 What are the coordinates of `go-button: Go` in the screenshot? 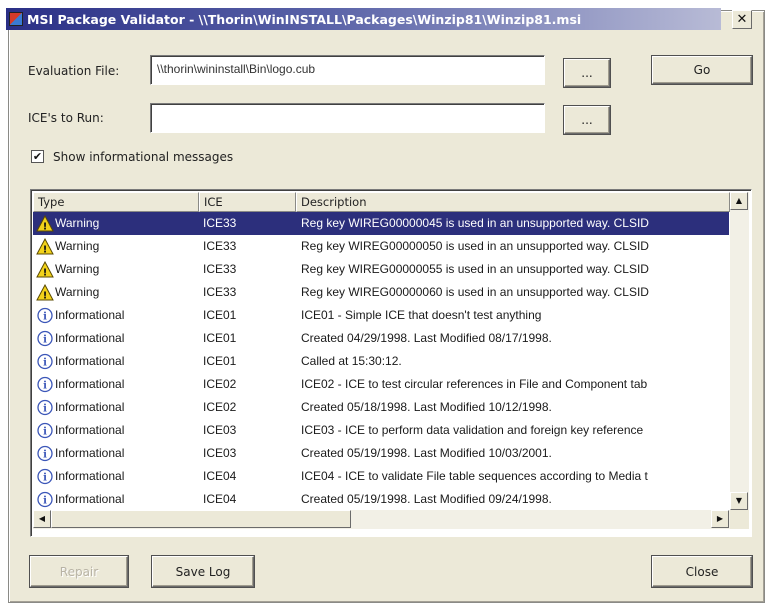 It's located at (702, 70).